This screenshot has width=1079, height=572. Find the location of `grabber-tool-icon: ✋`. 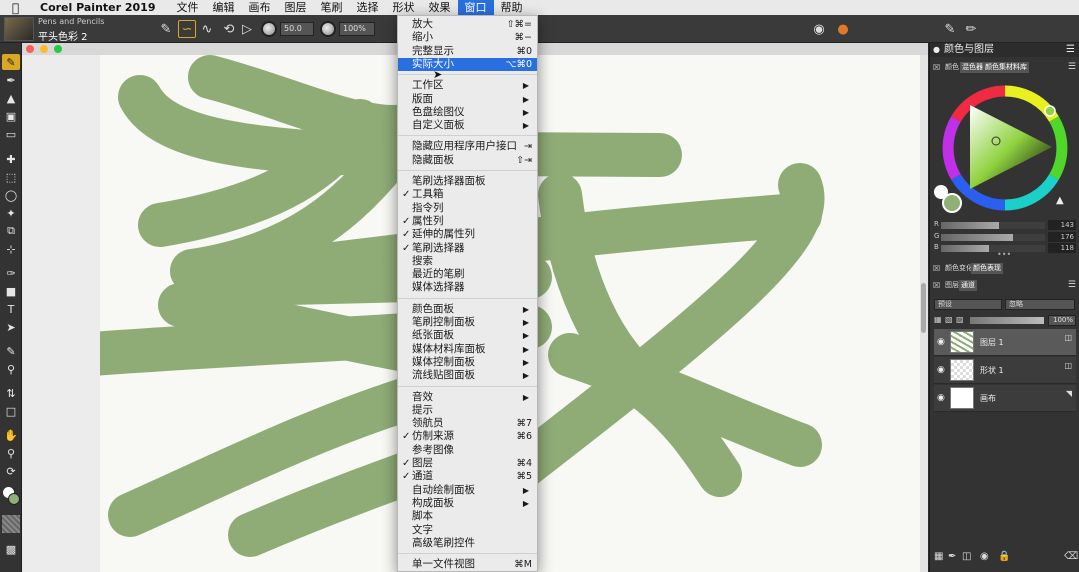

grabber-tool-icon: ✋ is located at coordinates (11, 435).